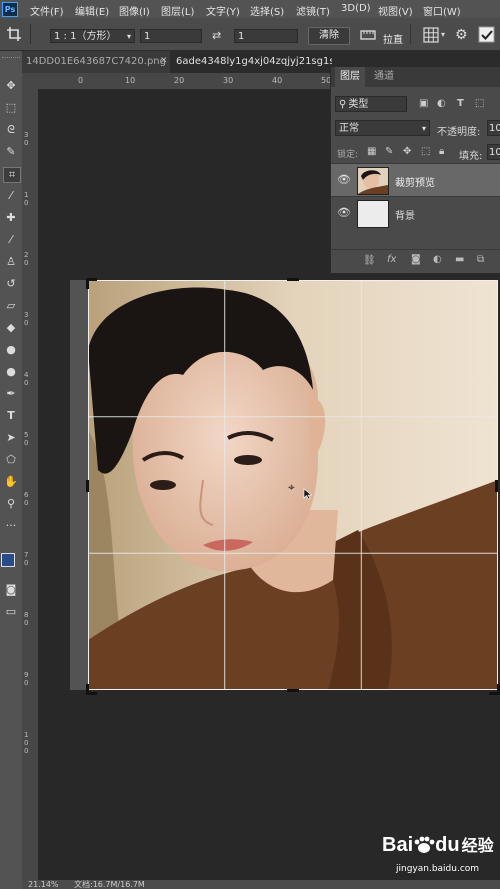 The width and height of the screenshot is (500, 889). I want to click on tab-channels: 通道, so click(384, 77).